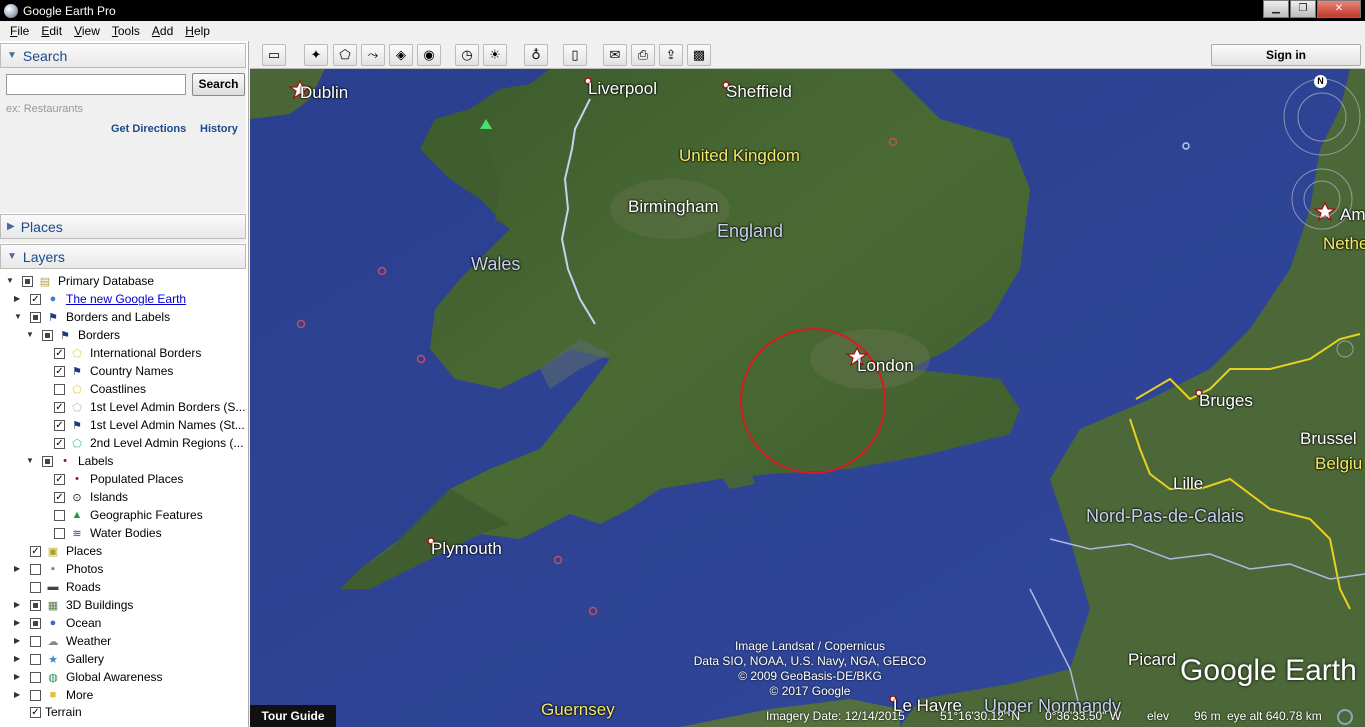 This screenshot has height=727, width=1365. Describe the element at coordinates (1338, 464) in the screenshot. I see `map-label: Belgiu` at that location.